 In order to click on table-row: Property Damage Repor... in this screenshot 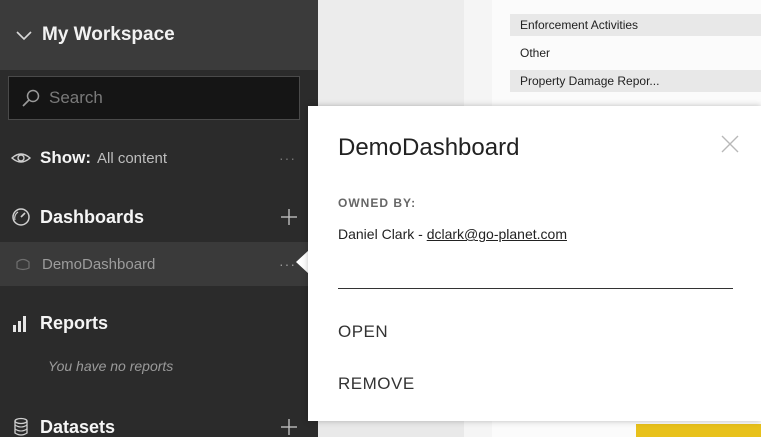, I will do `click(635, 81)`.